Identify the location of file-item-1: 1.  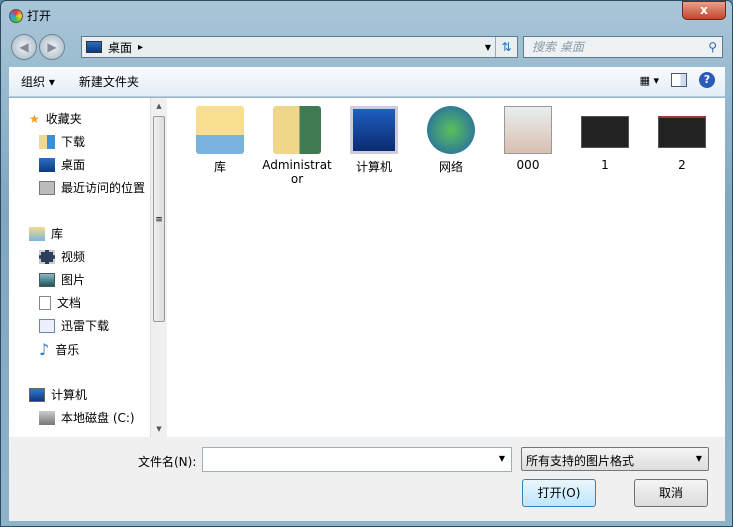
(605, 139).